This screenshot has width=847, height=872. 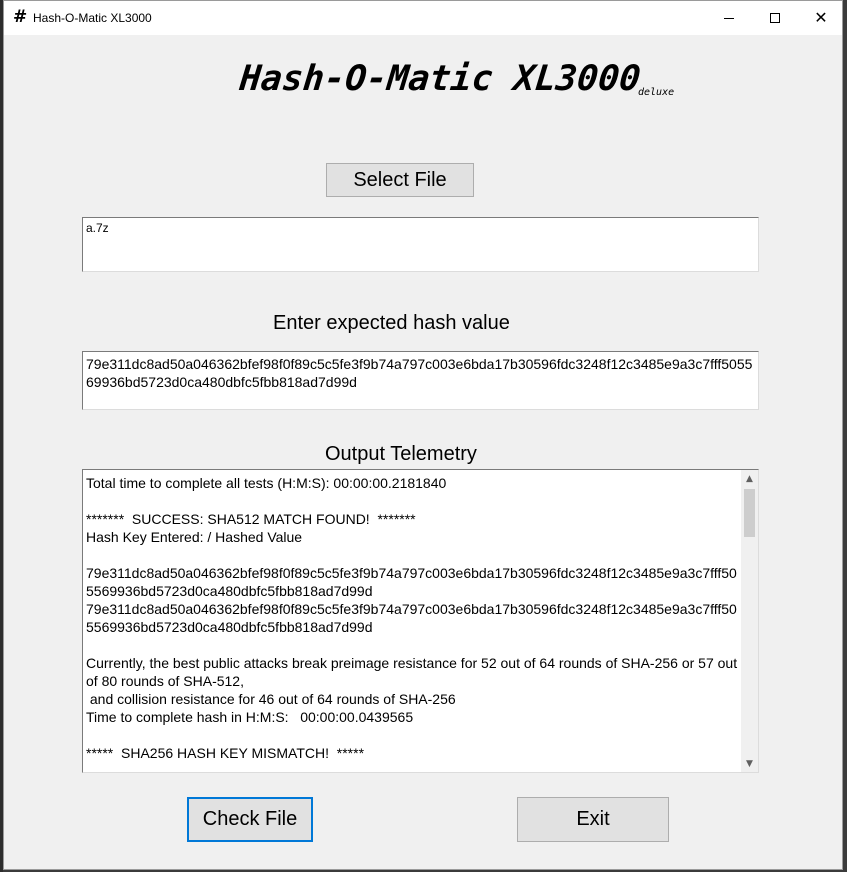 What do you see at coordinates (593, 819) in the screenshot?
I see `exit-button: Exit` at bounding box center [593, 819].